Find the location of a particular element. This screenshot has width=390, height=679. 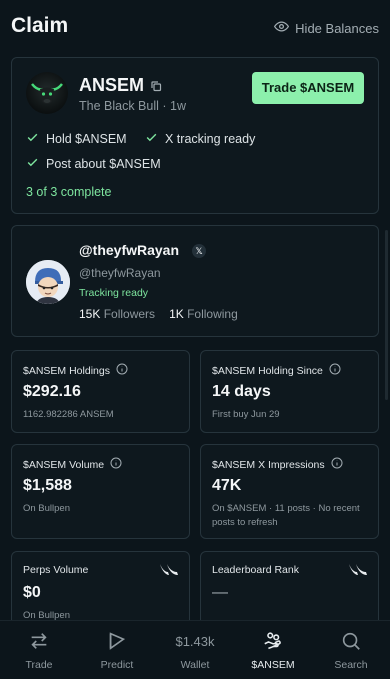

hide-balances-button: Hide Balances is located at coordinates (326, 28).